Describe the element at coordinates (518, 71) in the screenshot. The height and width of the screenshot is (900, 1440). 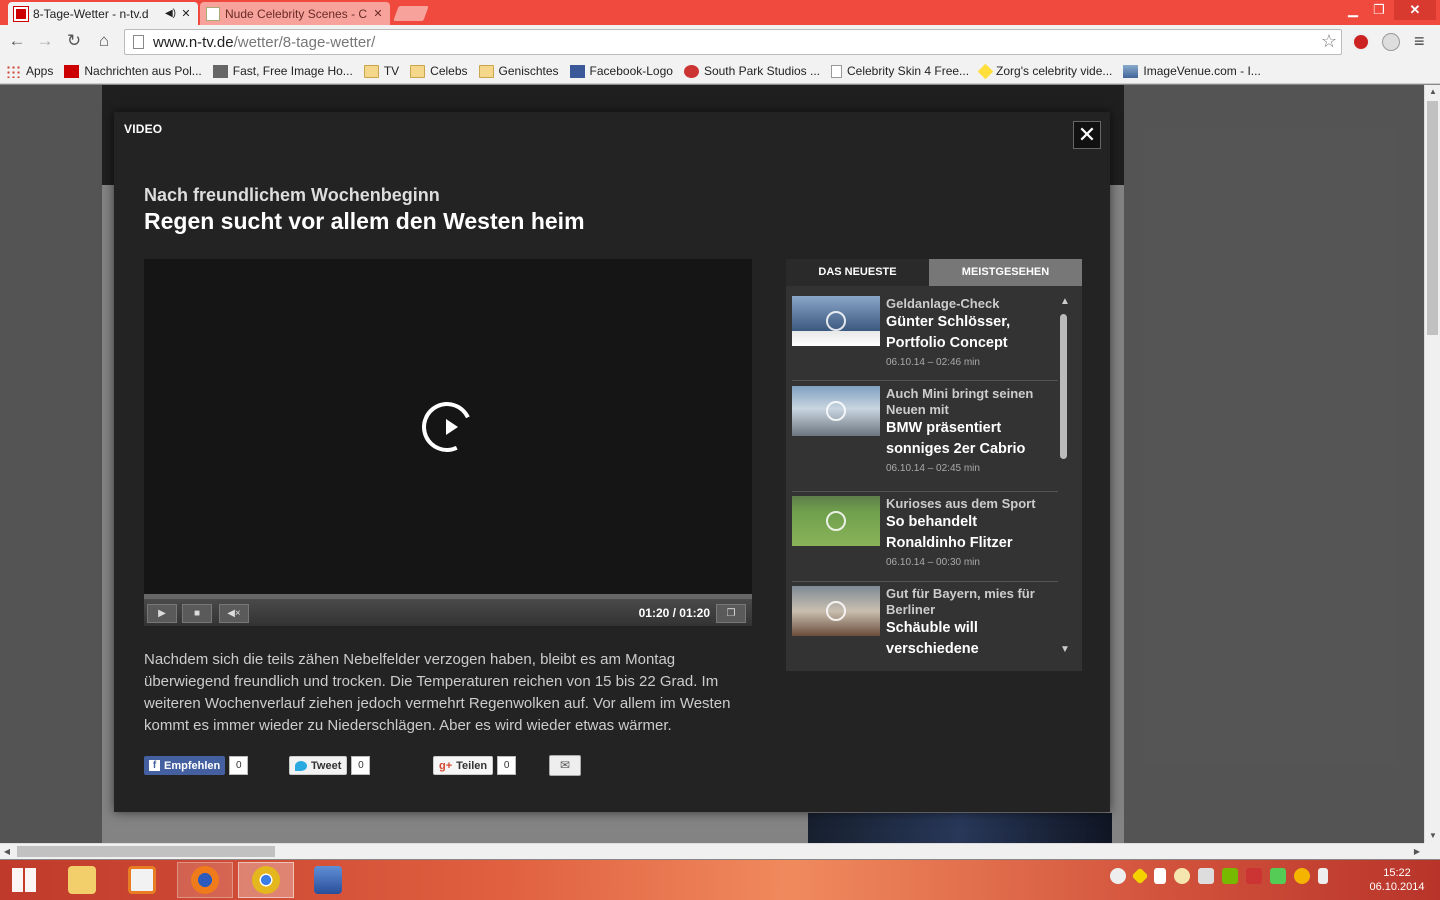
I see `bookmark-folder-genischtes: Genischtes` at that location.